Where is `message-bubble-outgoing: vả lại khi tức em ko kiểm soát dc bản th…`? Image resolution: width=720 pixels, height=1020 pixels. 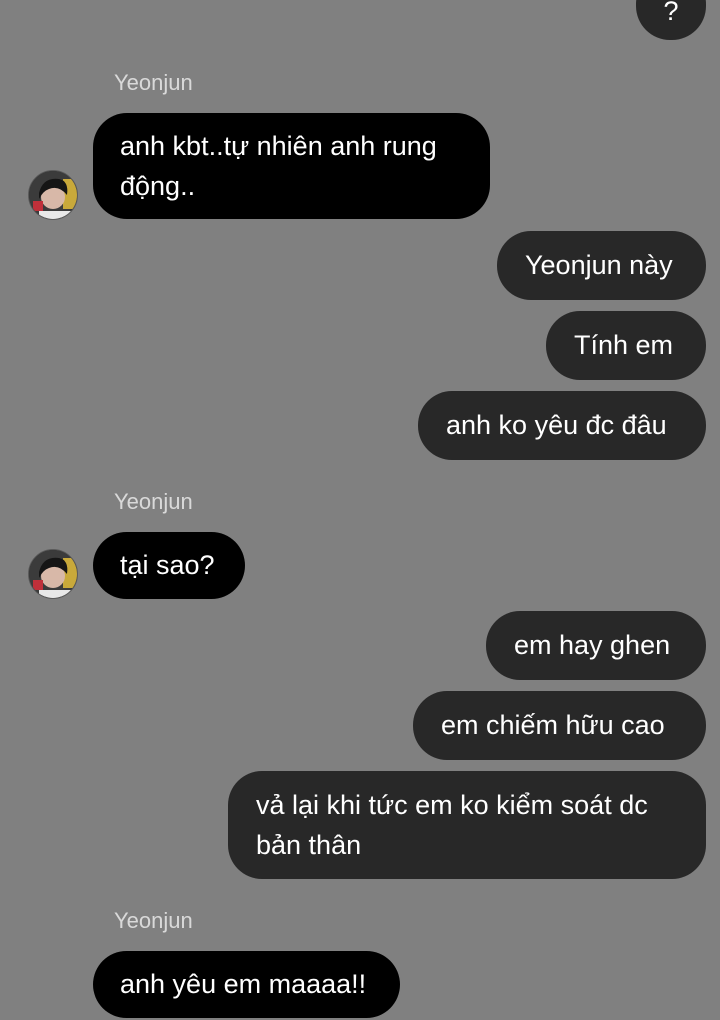 message-bubble-outgoing: vả lại khi tức em ko kiểm soát dc bản th… is located at coordinates (467, 825).